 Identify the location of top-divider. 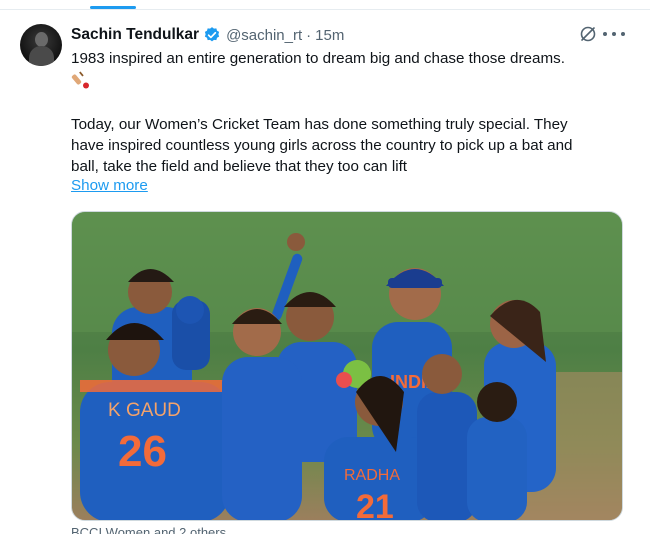
(325, 9).